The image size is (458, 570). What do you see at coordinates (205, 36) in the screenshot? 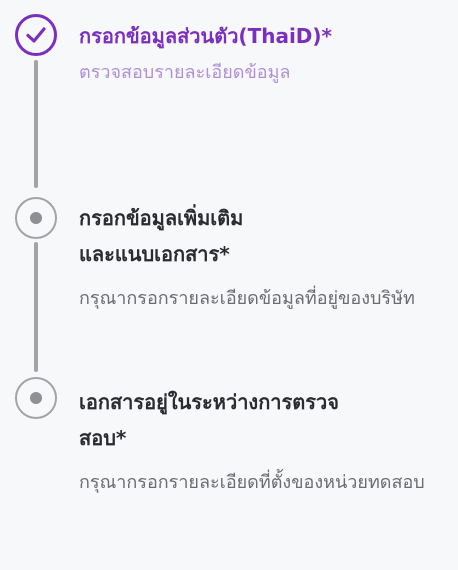
I see `step-title: กรอกข้อมูลส่วนตัว(ThaiD)*` at bounding box center [205, 36].